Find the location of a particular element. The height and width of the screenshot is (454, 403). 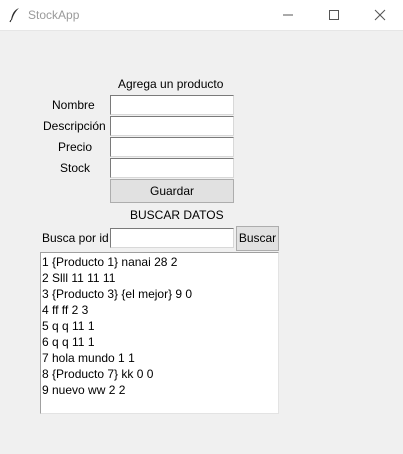

list-item: 4 ff ff 2 3 is located at coordinates (159, 310).